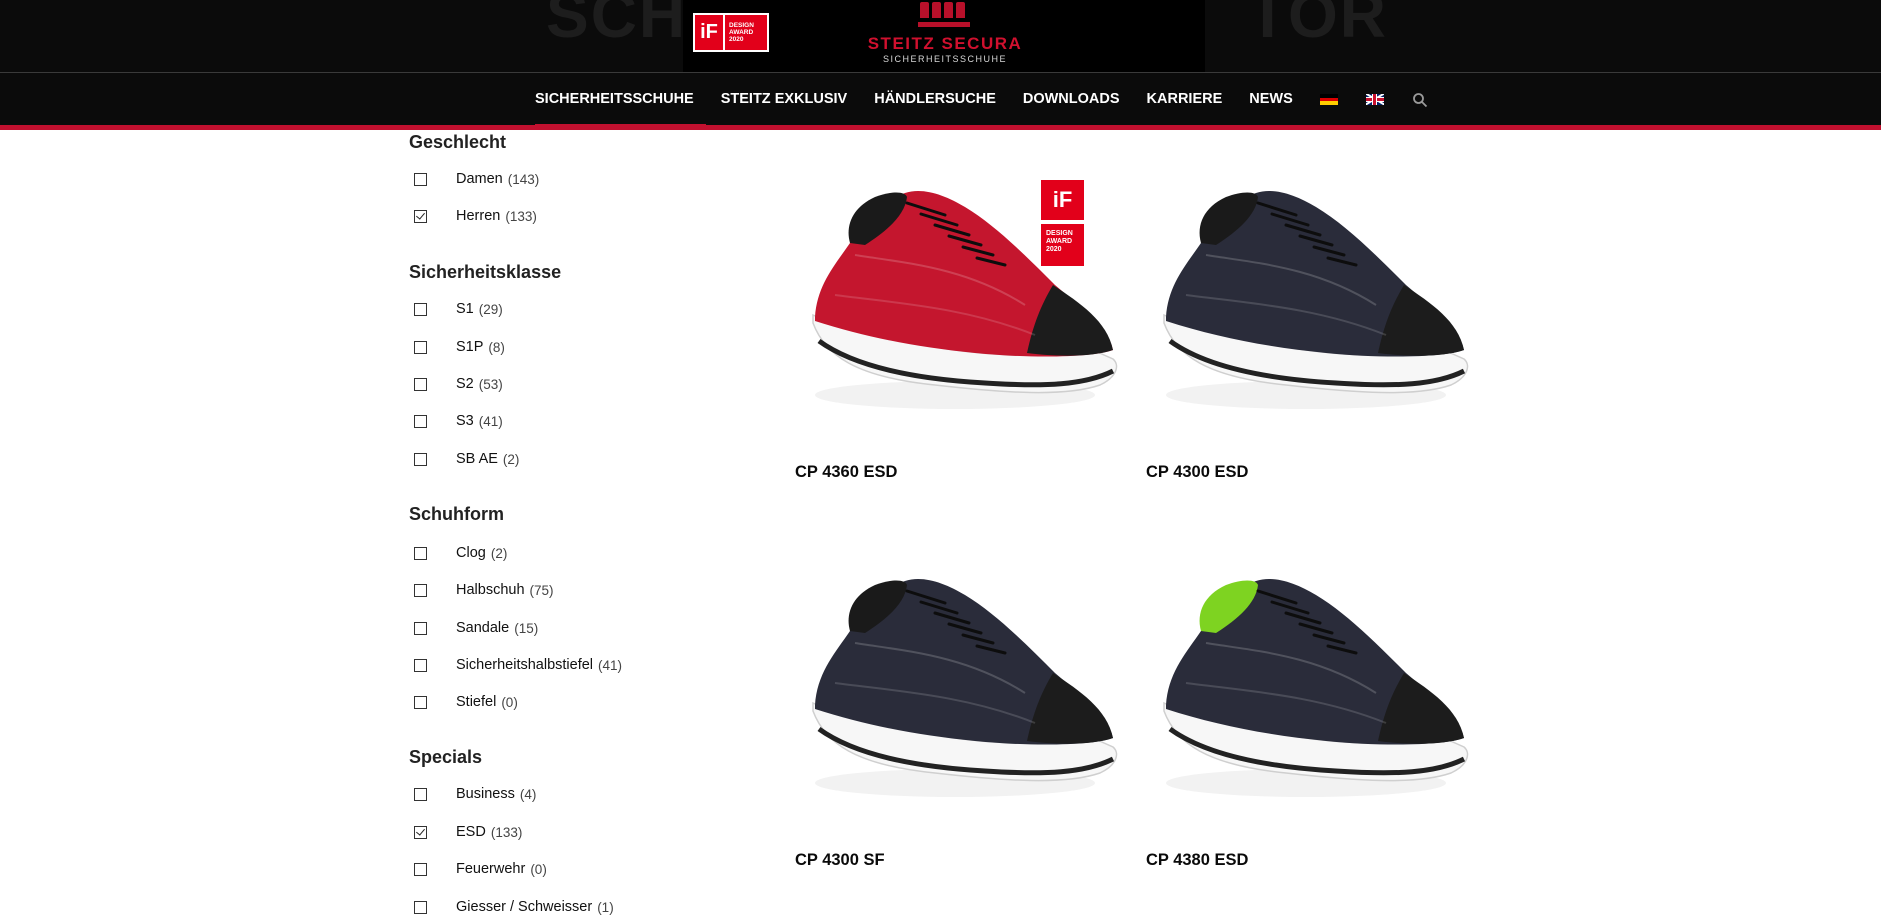  Describe the element at coordinates (620, 99) in the screenshot. I see `nav-item-sicherheitsschuhe: SICHERHEITSSCHUHE` at that location.